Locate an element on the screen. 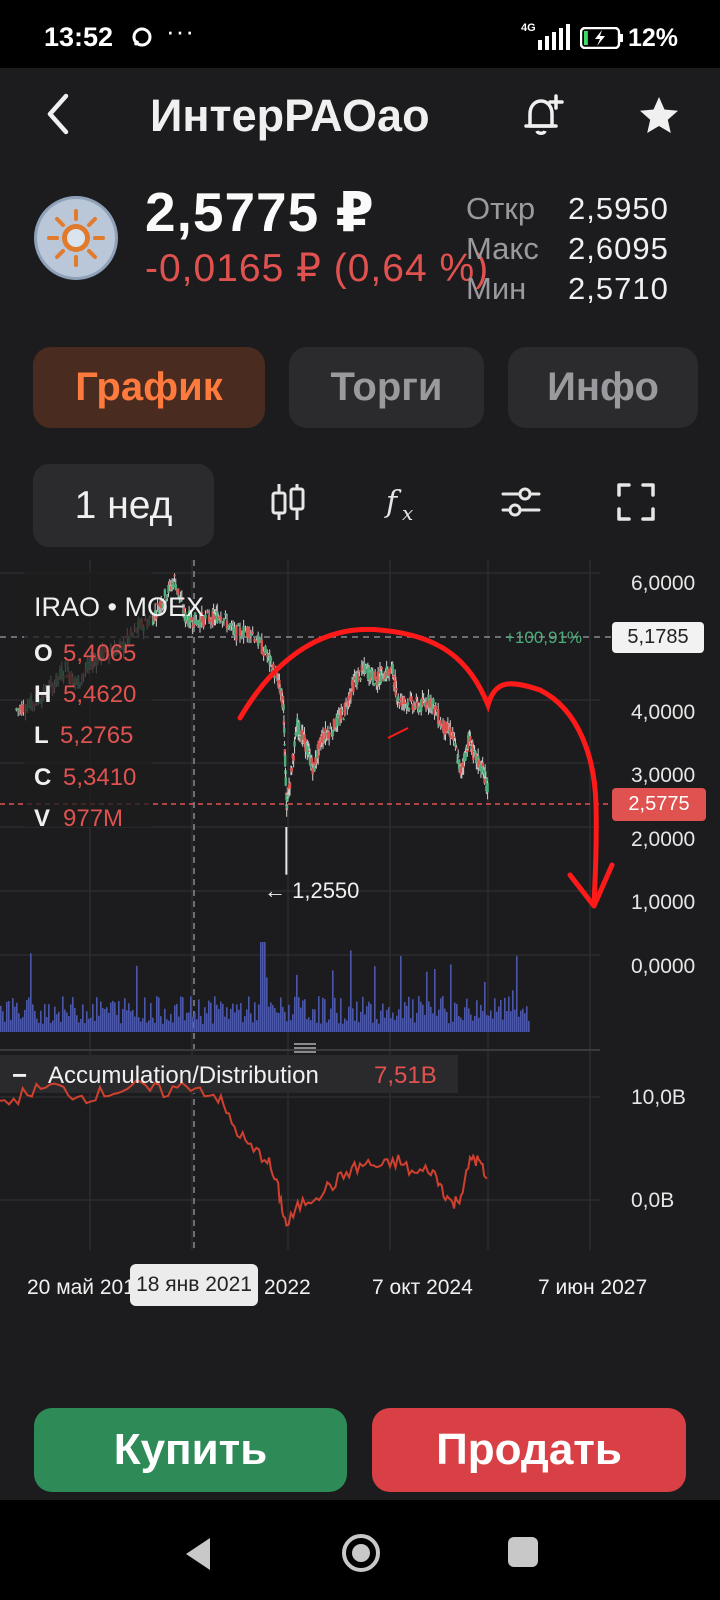 Image resolution: width=720 pixels, height=1600 pixels. nav-back-icon is located at coordinates (198, 1554).